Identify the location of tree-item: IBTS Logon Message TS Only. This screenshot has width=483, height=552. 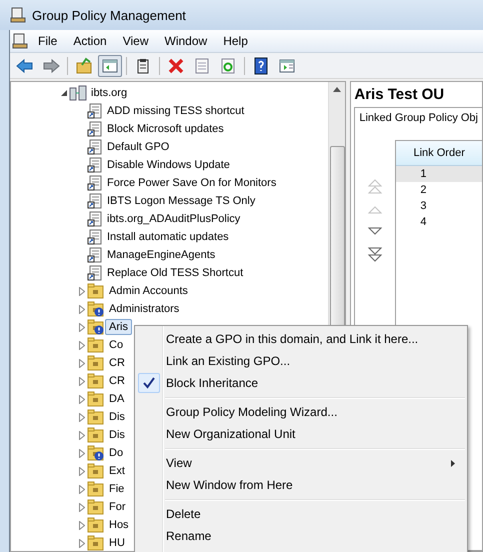
(181, 201).